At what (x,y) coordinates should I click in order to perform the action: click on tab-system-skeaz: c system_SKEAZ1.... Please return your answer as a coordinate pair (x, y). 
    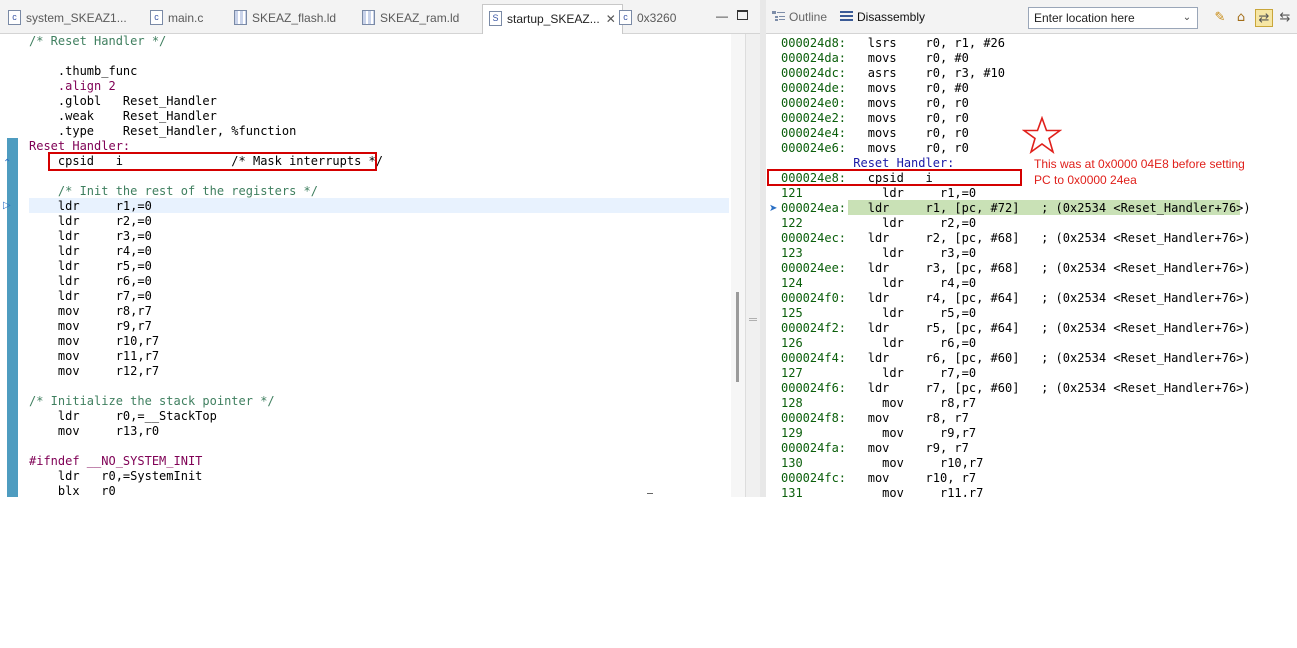
    Looking at the image, I should click on (67, 18).